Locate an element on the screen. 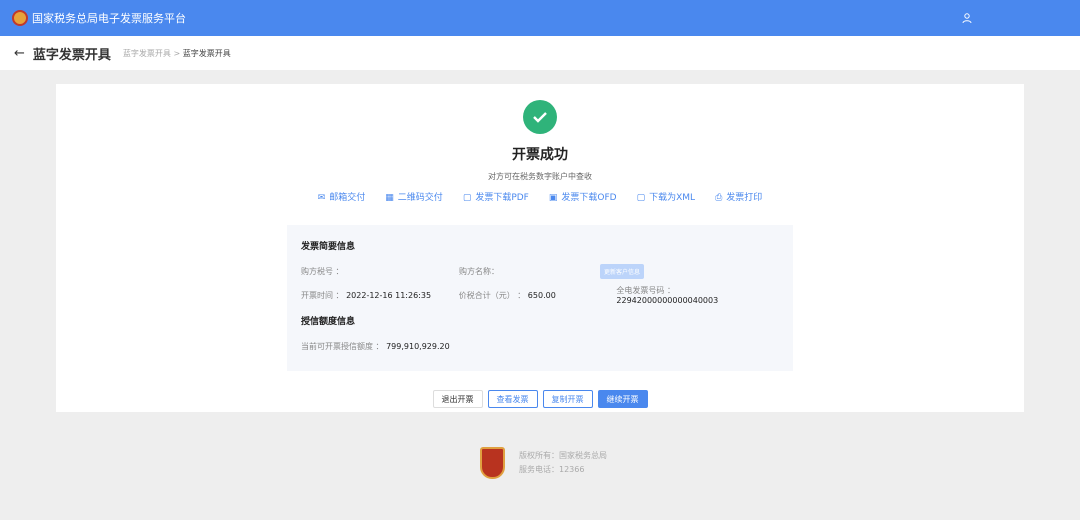 The height and width of the screenshot is (520, 1080). copy-invoice-button: 复制开票 is located at coordinates (567, 399).